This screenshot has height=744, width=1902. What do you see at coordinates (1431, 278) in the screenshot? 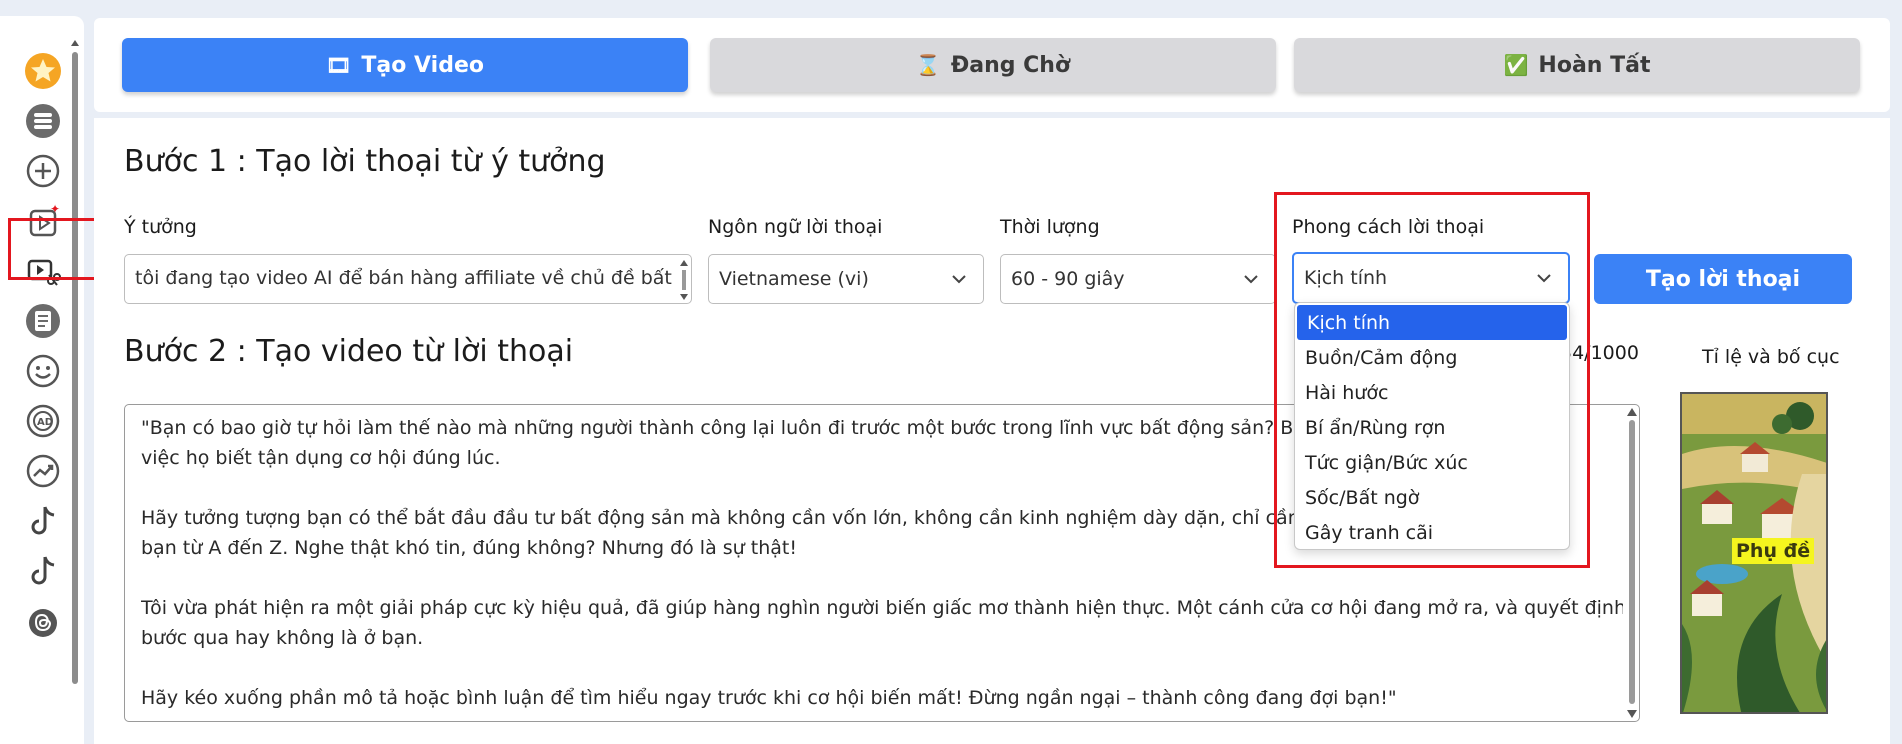
I see `style-select: Kịch tính` at bounding box center [1431, 278].